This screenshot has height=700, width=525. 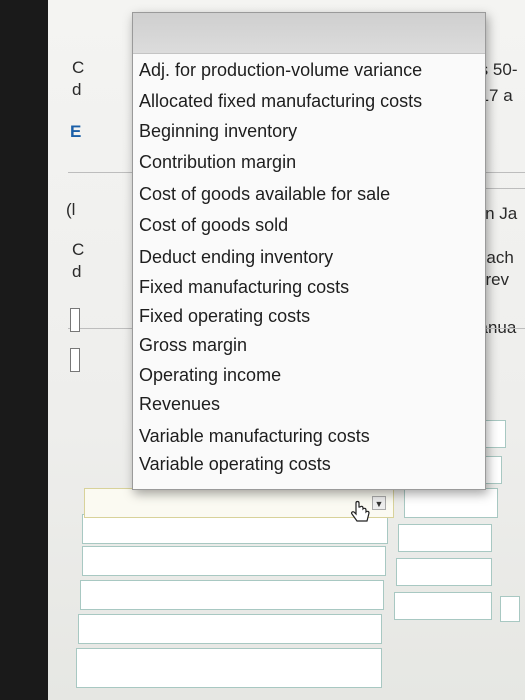 I want to click on dropdown-option: Adj. for production-volume variance, so click(x=280, y=70).